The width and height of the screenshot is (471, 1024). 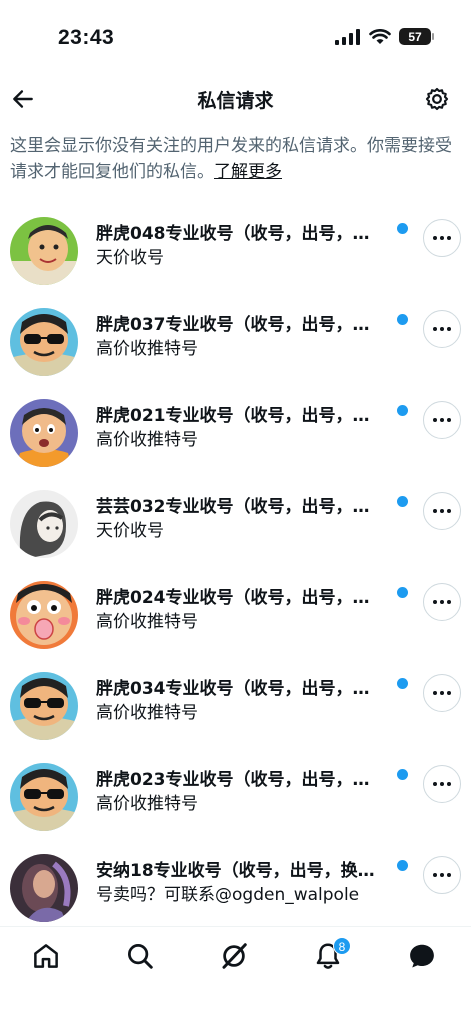 I want to click on sender-name: 安纳18专业收号（收号，出号，换号）, so click(x=240, y=871).